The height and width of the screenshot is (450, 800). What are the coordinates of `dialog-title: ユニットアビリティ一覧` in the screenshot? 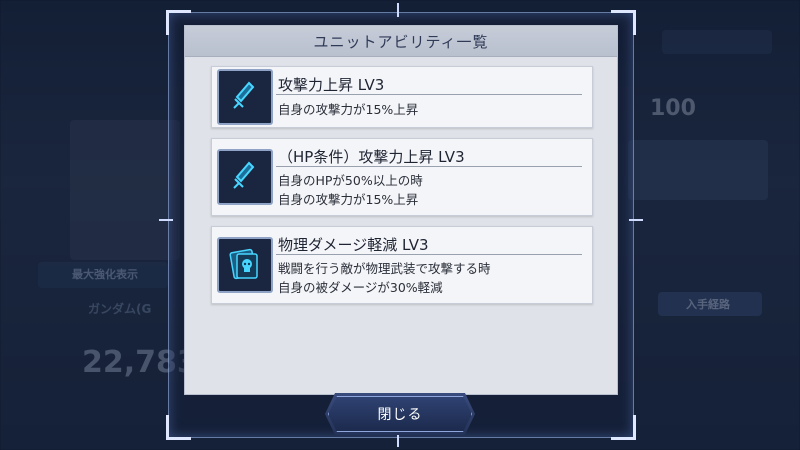 It's located at (401, 41).